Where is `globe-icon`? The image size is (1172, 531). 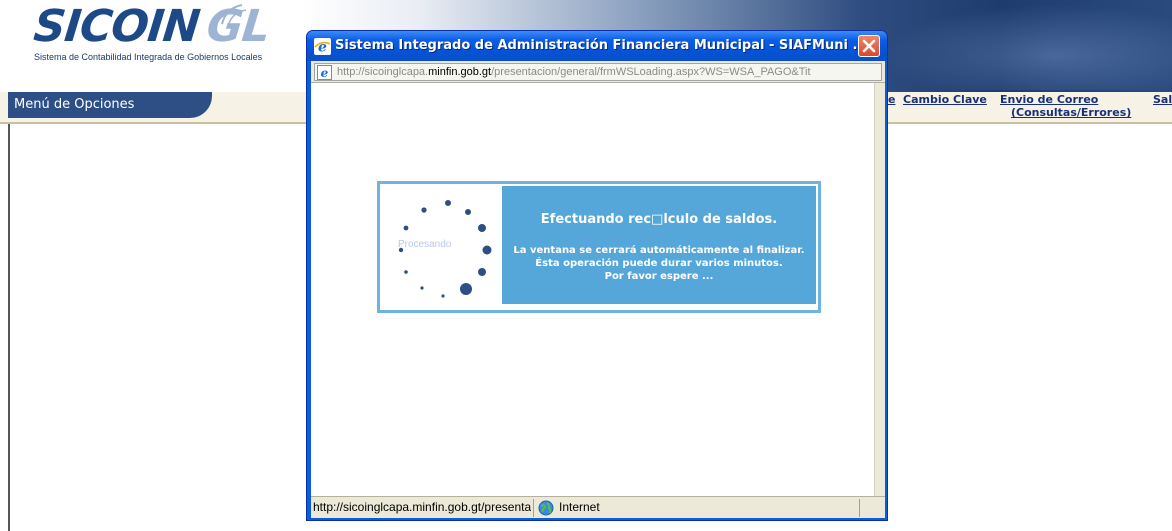 globe-icon is located at coordinates (546, 508).